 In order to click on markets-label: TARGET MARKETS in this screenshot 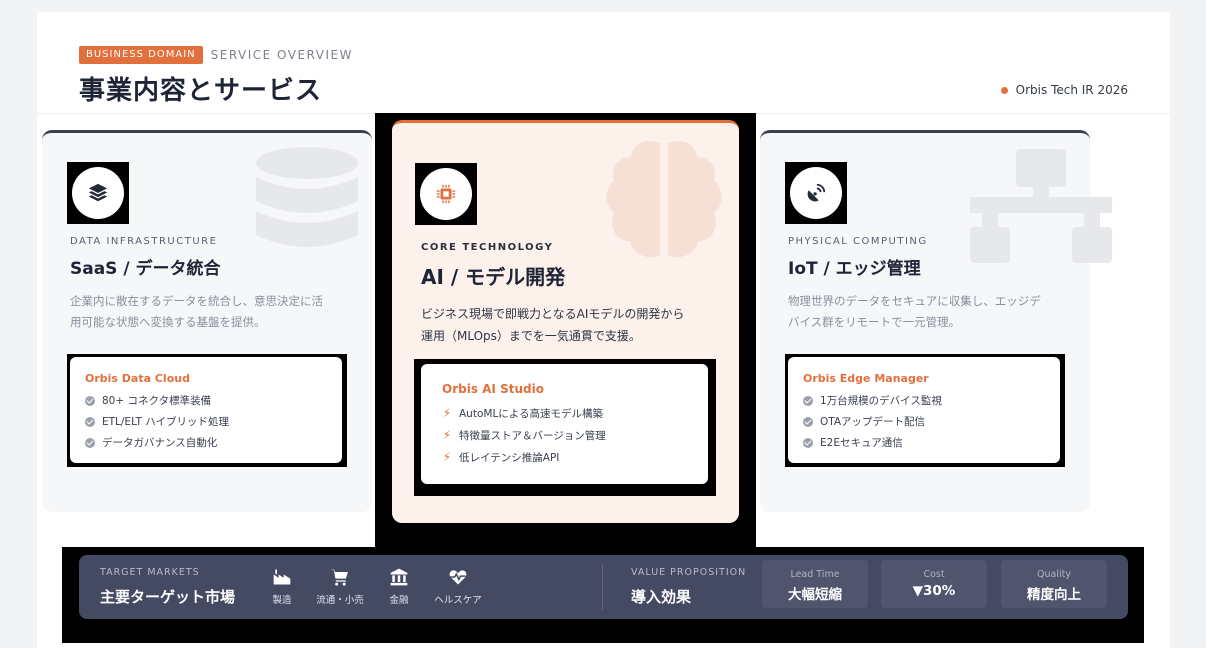, I will do `click(150, 572)`.